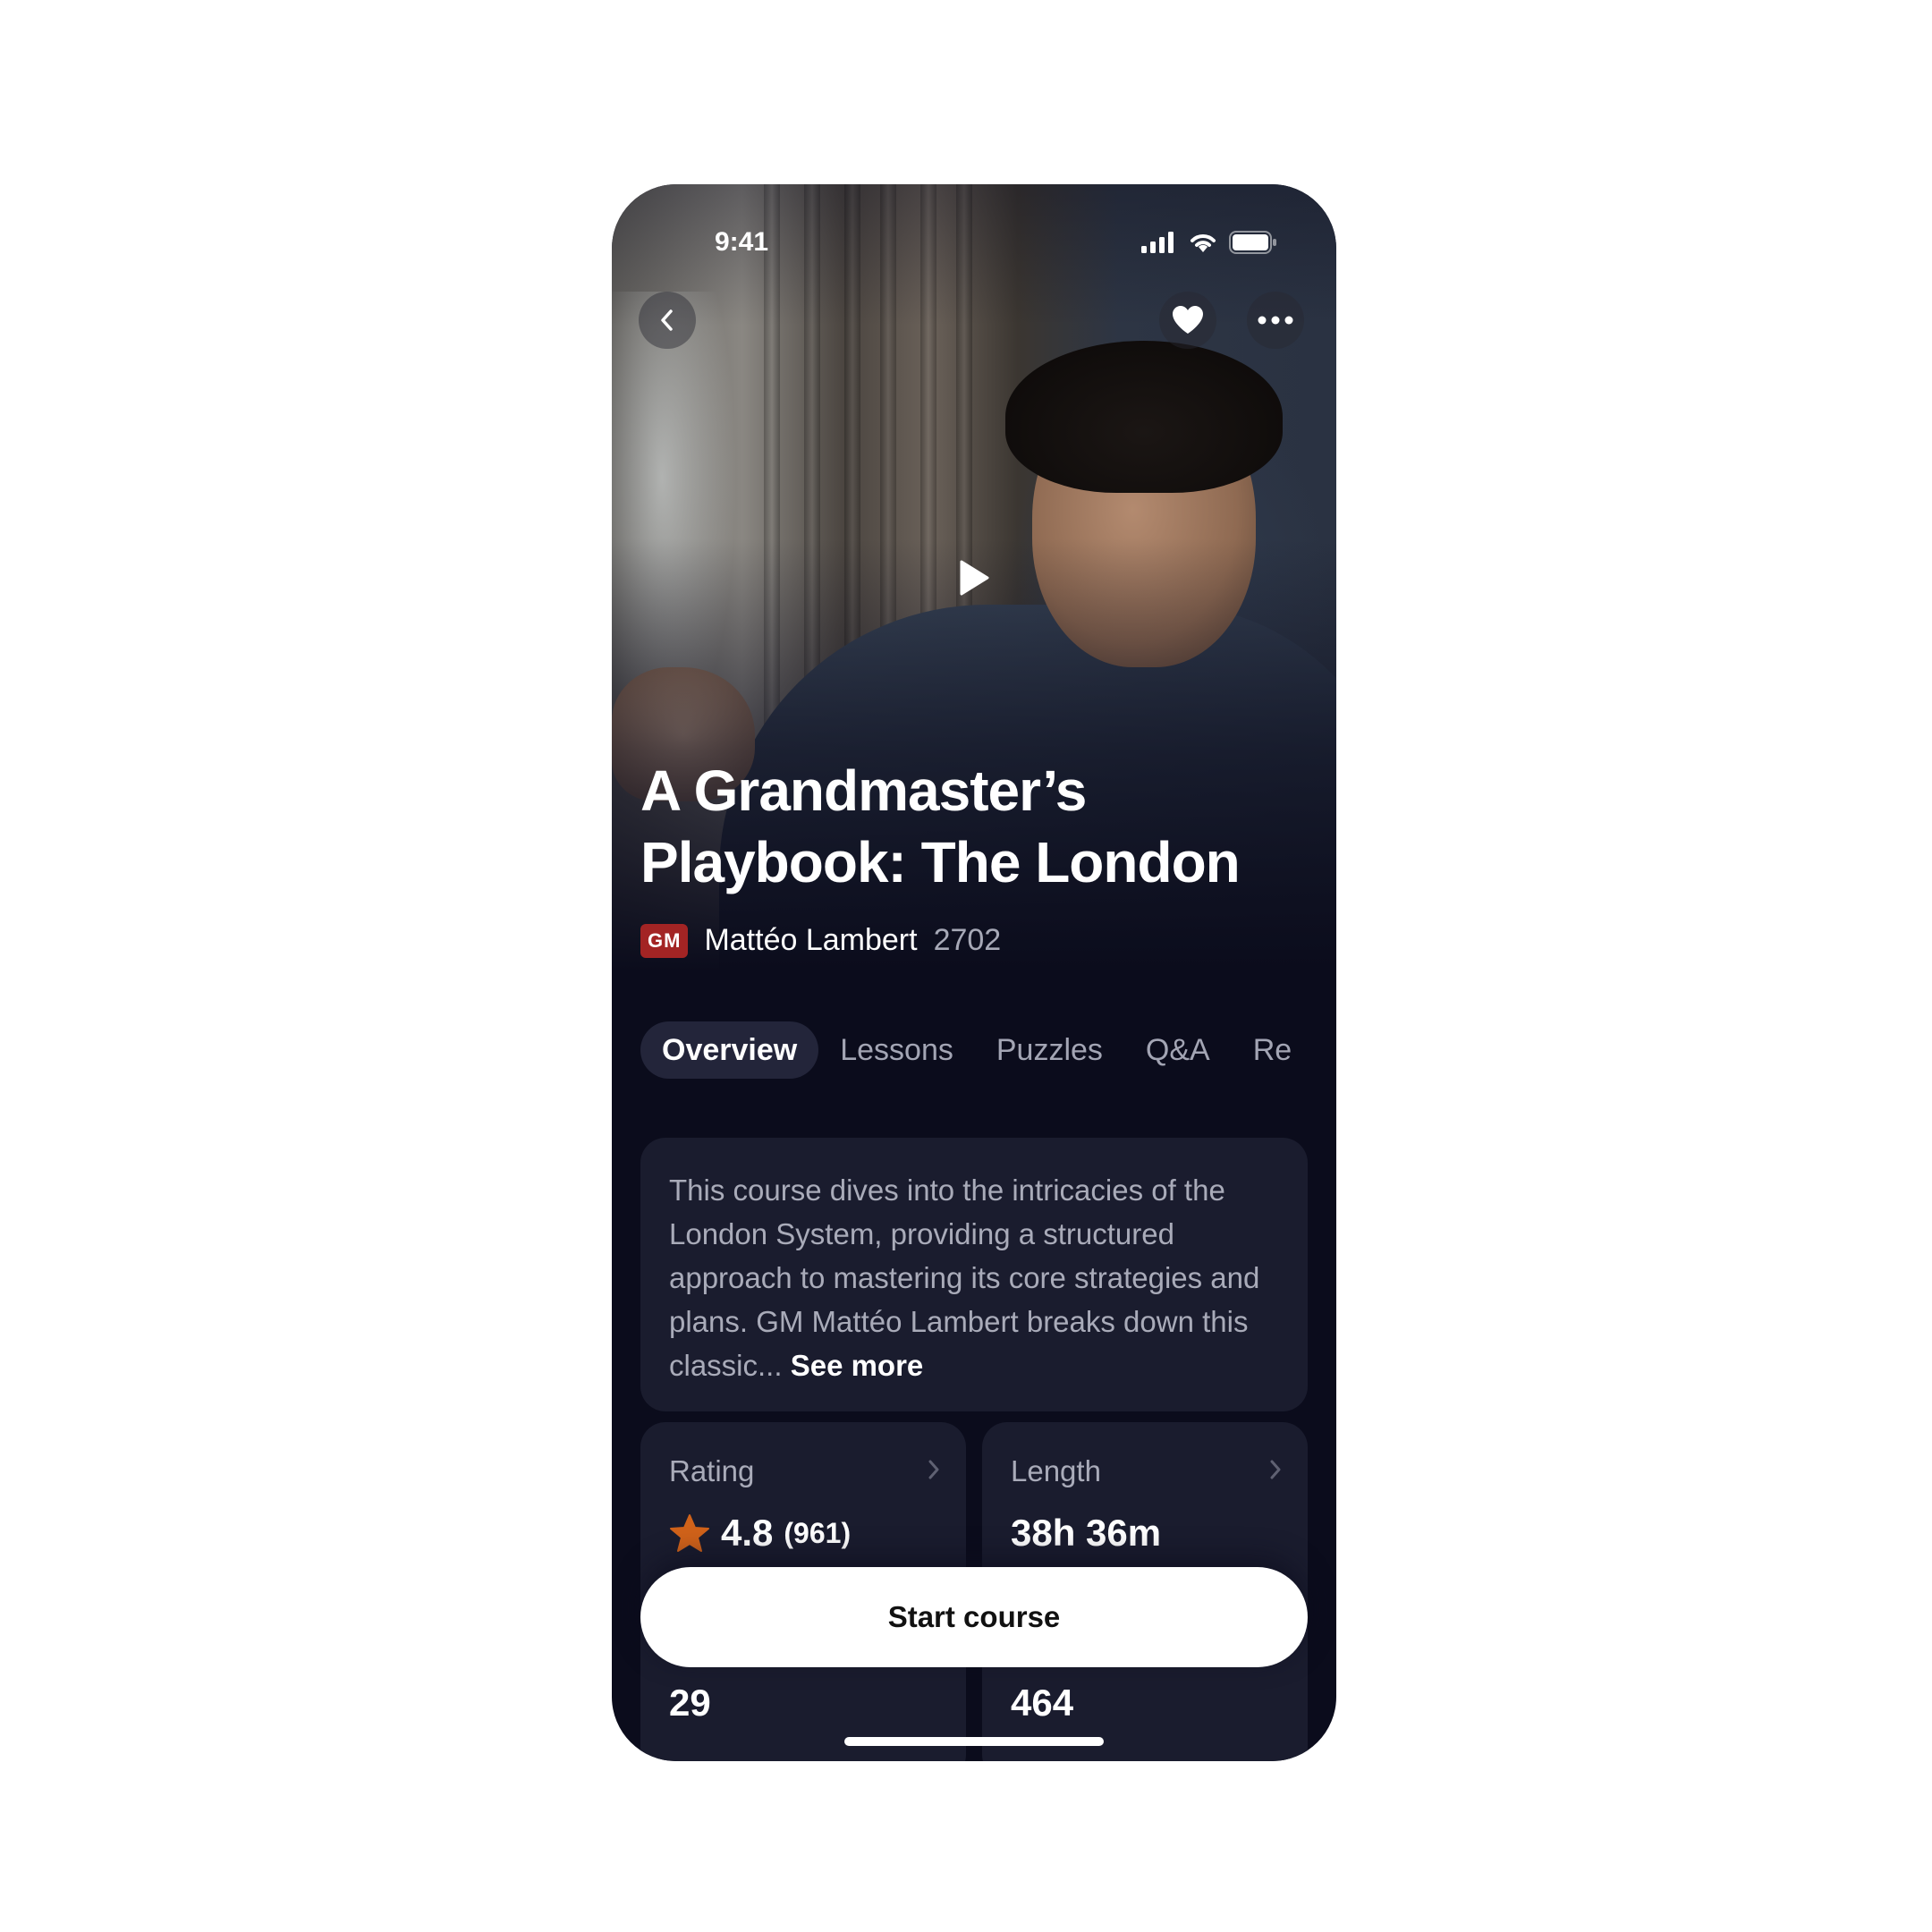 The height and width of the screenshot is (1932, 1932). Describe the element at coordinates (747, 1533) in the screenshot. I see `rating-value: 4.8` at that location.